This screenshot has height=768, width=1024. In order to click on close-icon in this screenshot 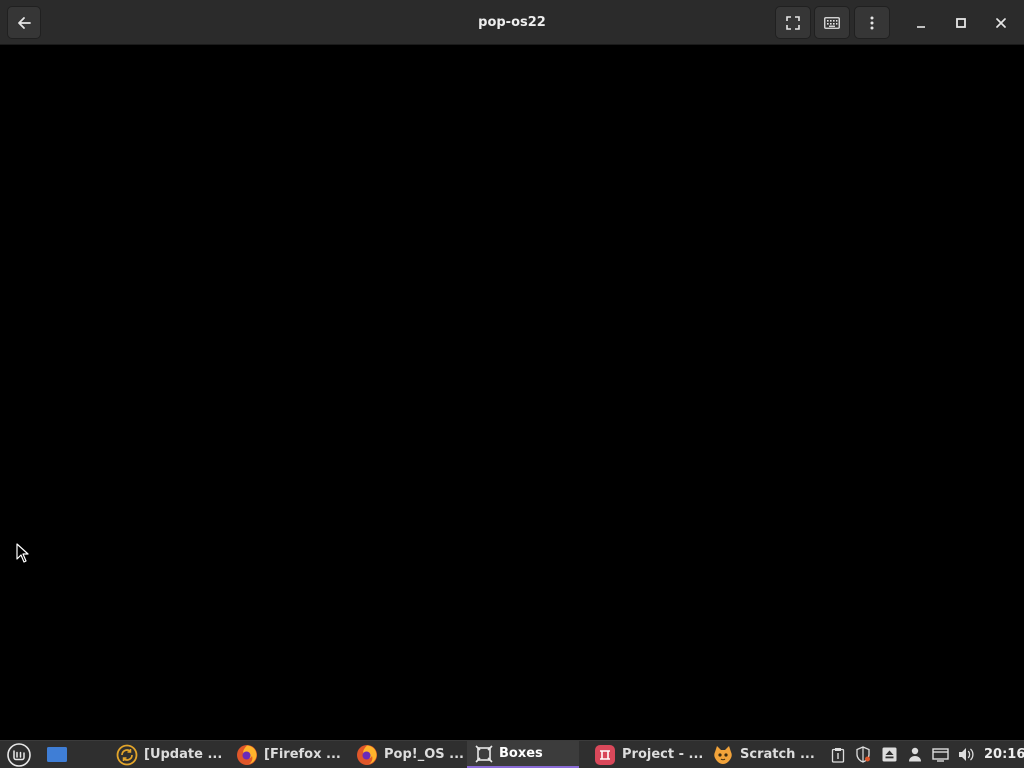, I will do `click(1001, 22)`.